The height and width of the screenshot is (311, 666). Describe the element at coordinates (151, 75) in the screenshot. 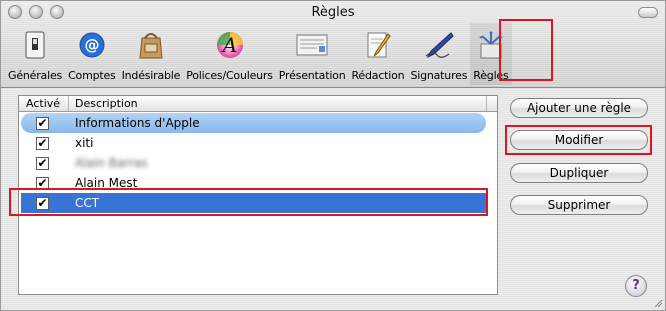

I see `tab-label: Indésirable` at that location.